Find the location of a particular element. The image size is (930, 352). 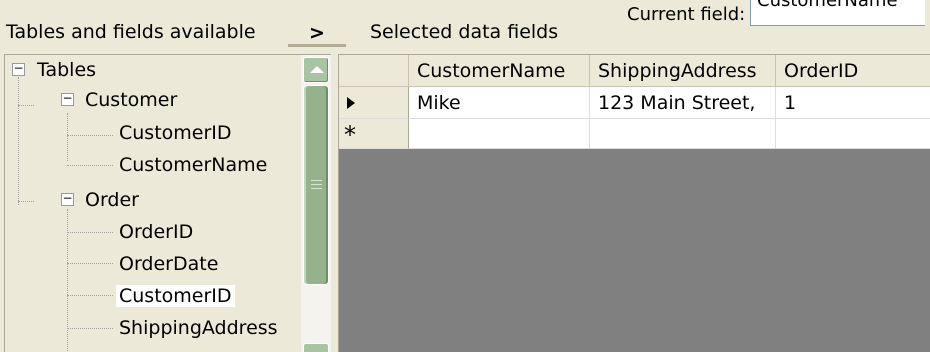

column-header: OrderID is located at coordinates (853, 71).